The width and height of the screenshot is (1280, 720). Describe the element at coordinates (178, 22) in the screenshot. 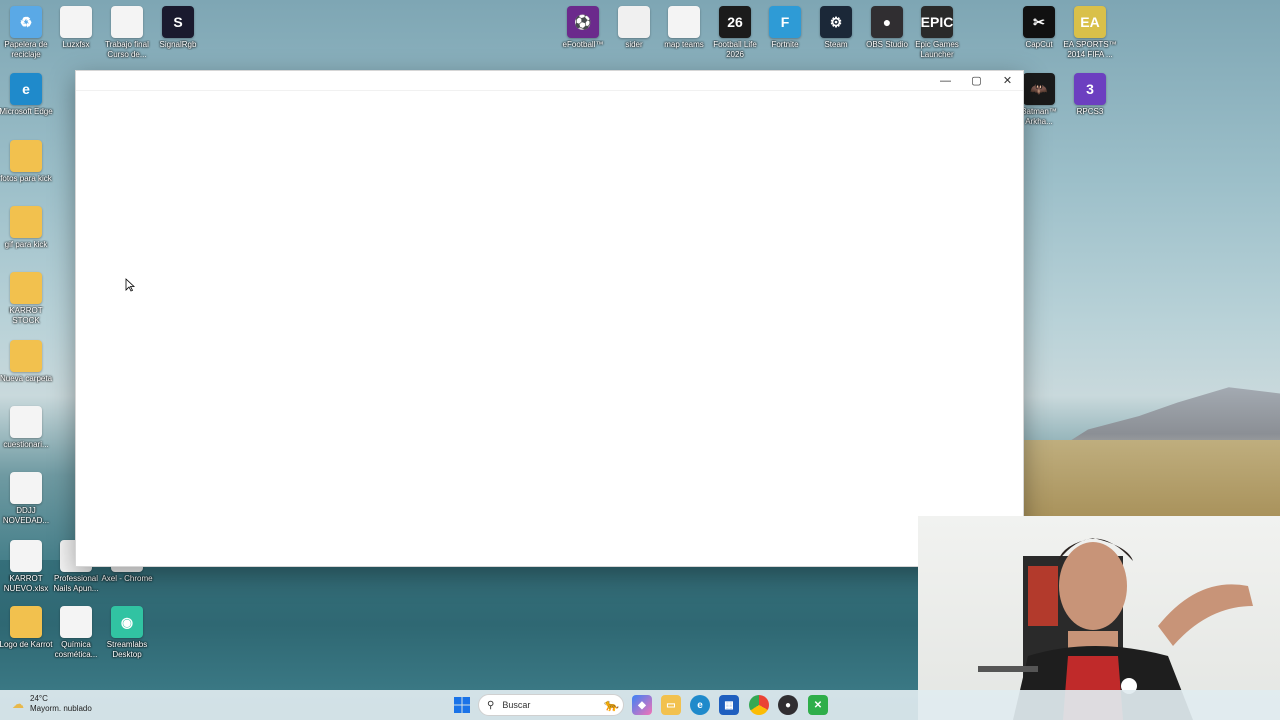

I see `desktop-app-icon: S` at that location.